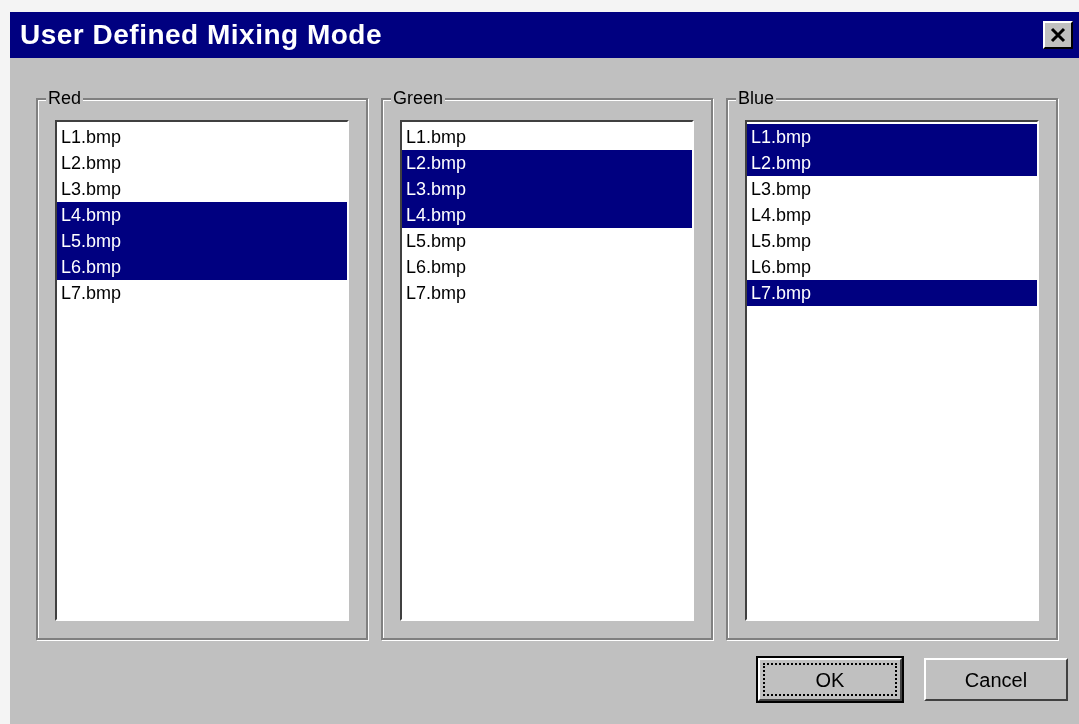 The width and height of the screenshot is (1079, 724). I want to click on close-button, so click(1058, 35).